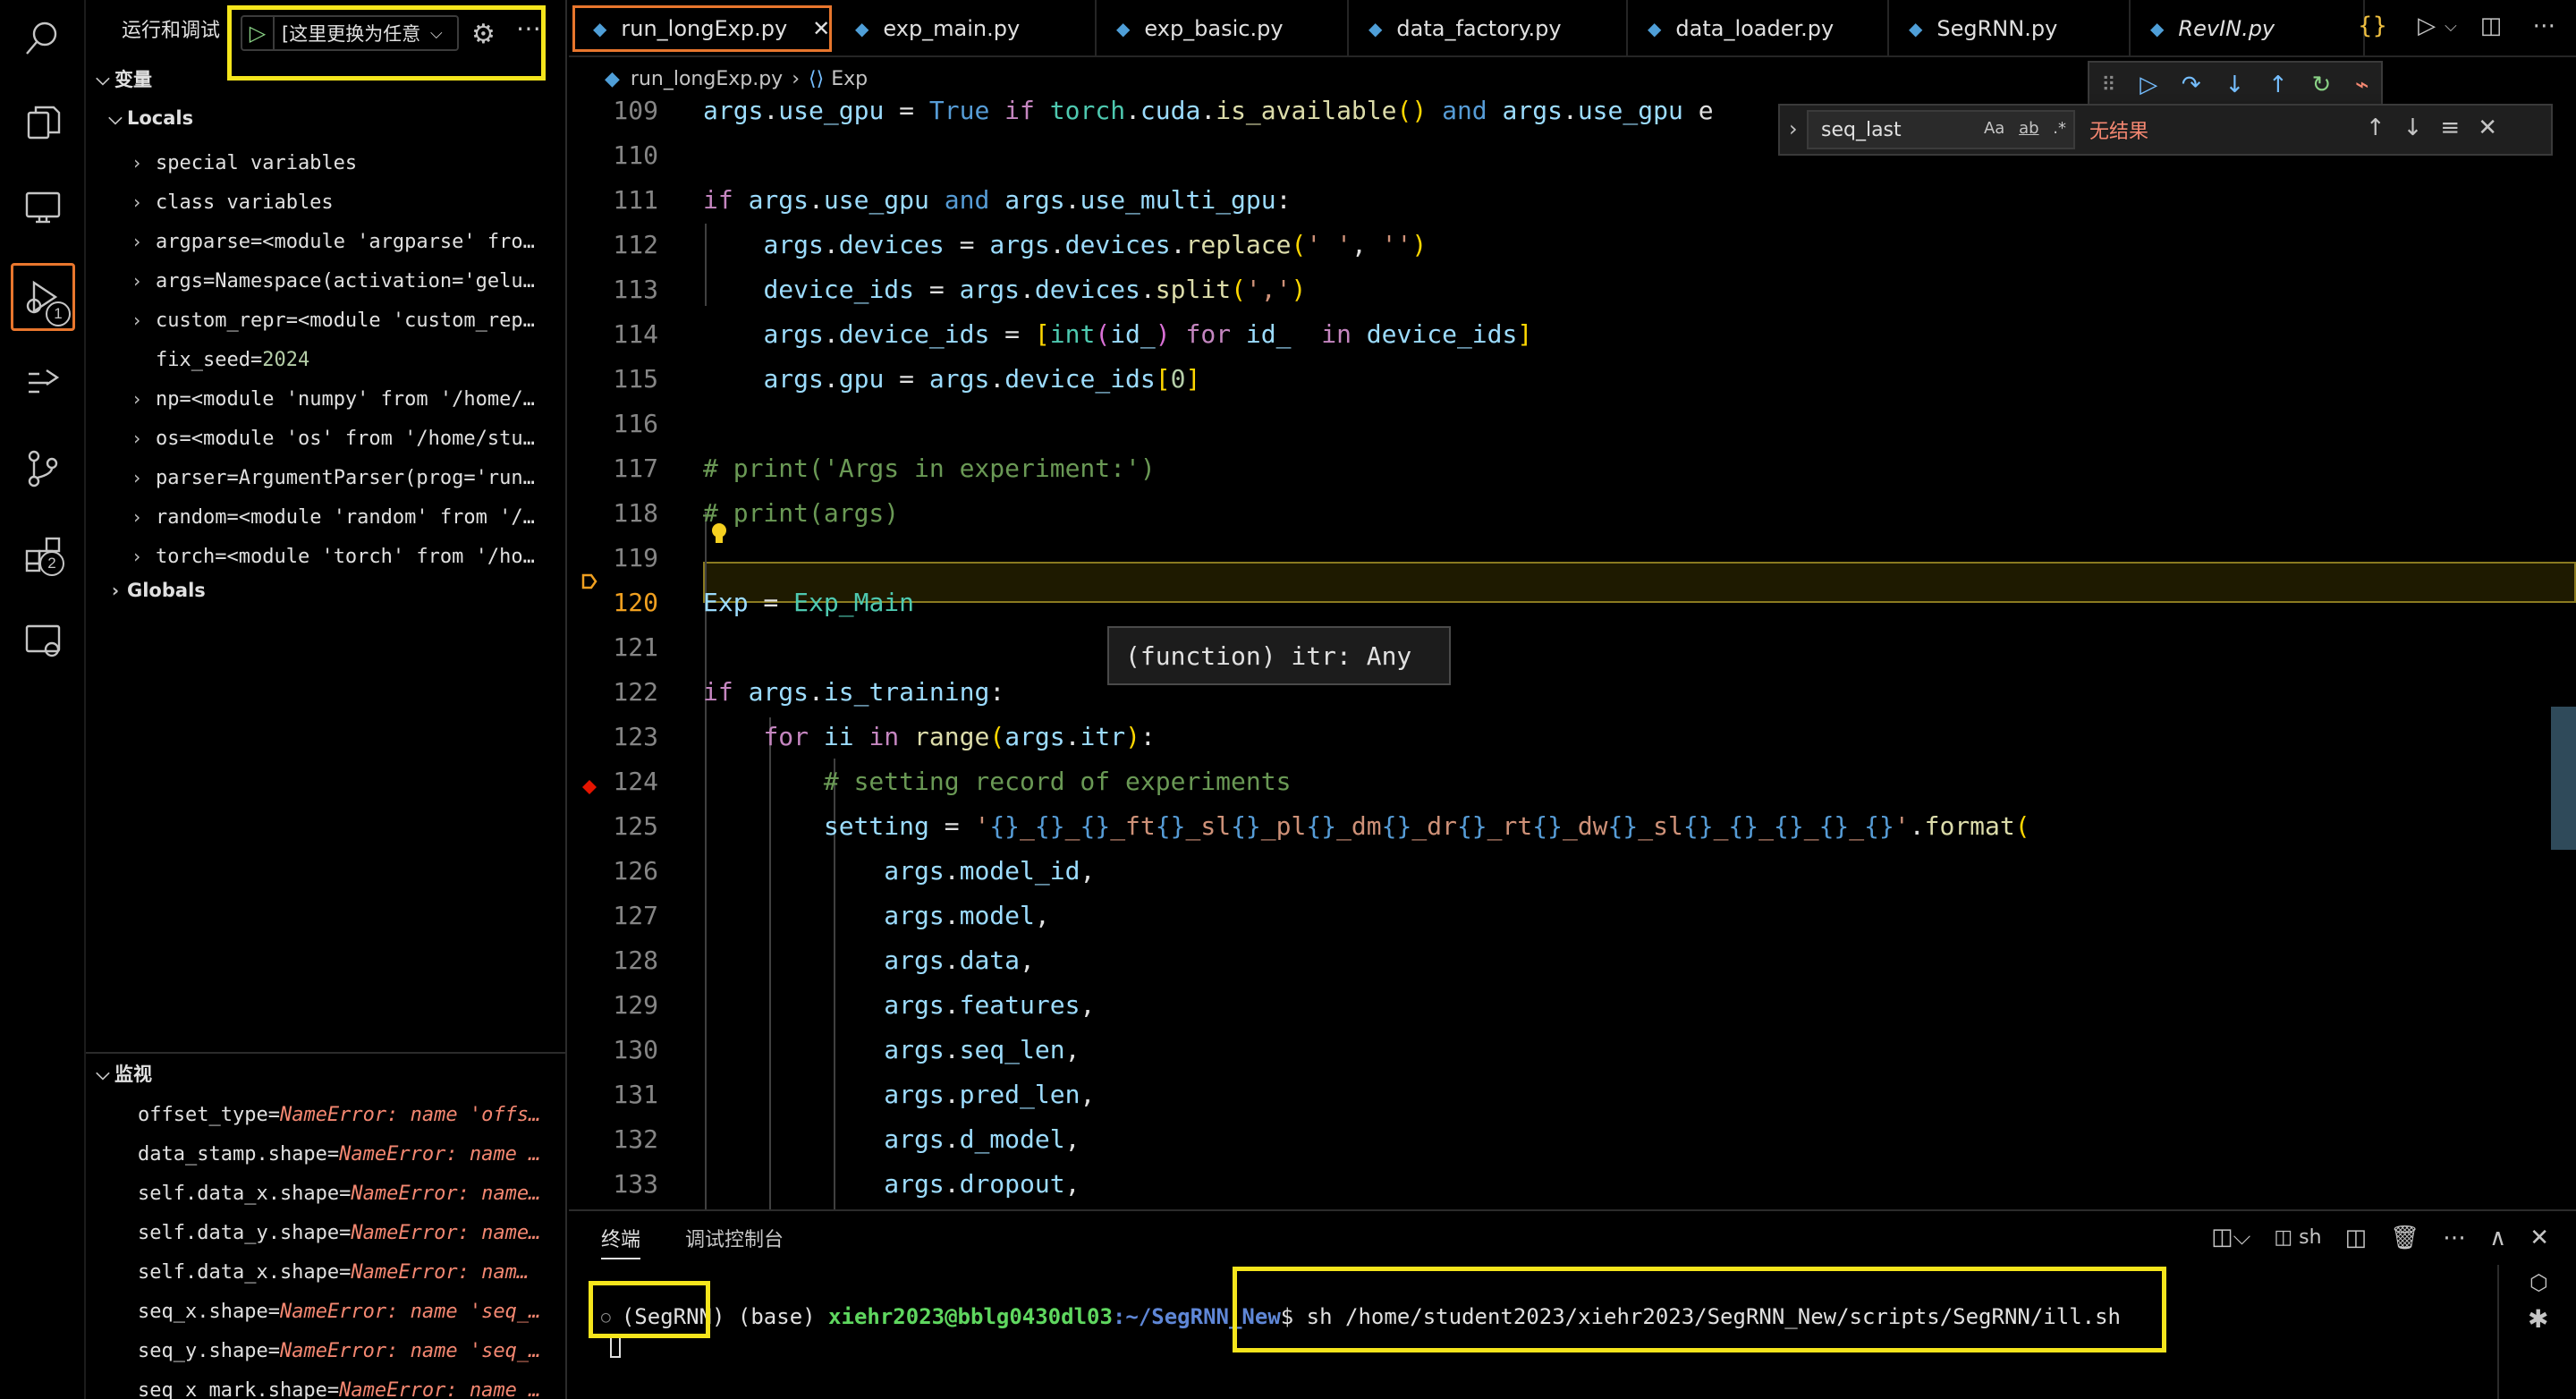 This screenshot has height=1399, width=2576. Describe the element at coordinates (2108, 85) in the screenshot. I see `drag-handle-icon: ⠿` at that location.